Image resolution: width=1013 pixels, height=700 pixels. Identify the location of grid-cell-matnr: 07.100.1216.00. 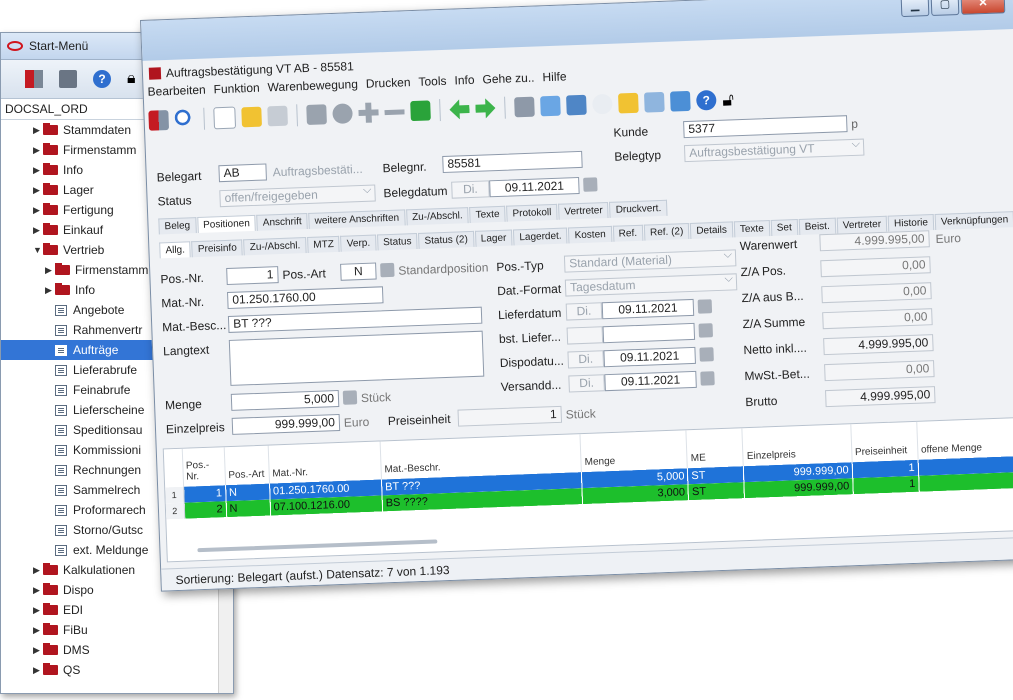
(326, 505).